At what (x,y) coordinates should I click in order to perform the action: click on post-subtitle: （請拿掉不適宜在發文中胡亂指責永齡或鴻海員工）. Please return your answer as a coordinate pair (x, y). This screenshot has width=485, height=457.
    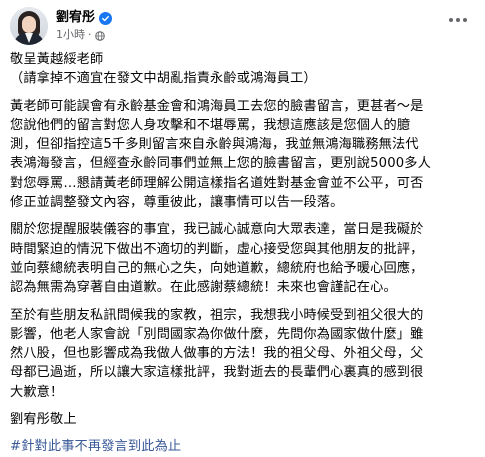
    Looking at the image, I should click on (163, 79).